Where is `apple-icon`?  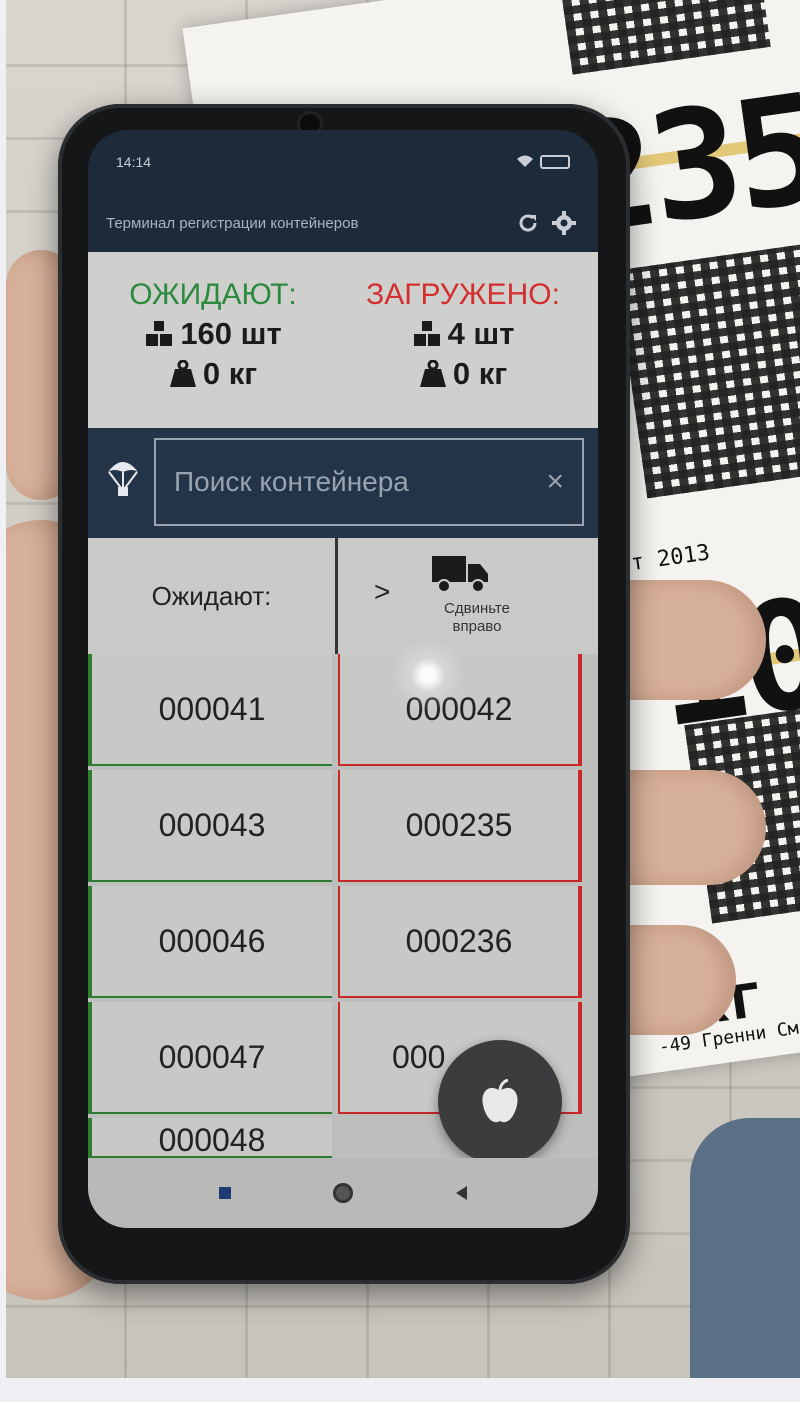 apple-icon is located at coordinates (500, 1101).